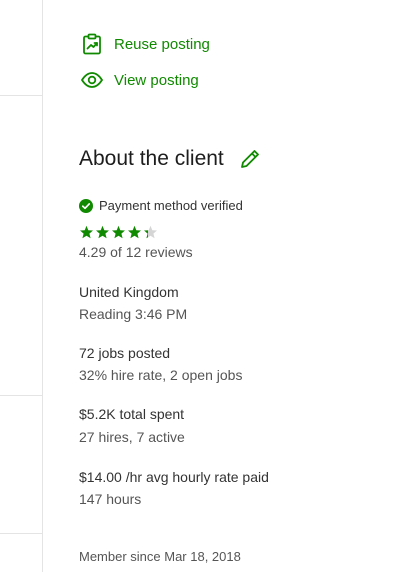 The height and width of the screenshot is (572, 410). I want to click on view-posting-label: View posting, so click(156, 80).